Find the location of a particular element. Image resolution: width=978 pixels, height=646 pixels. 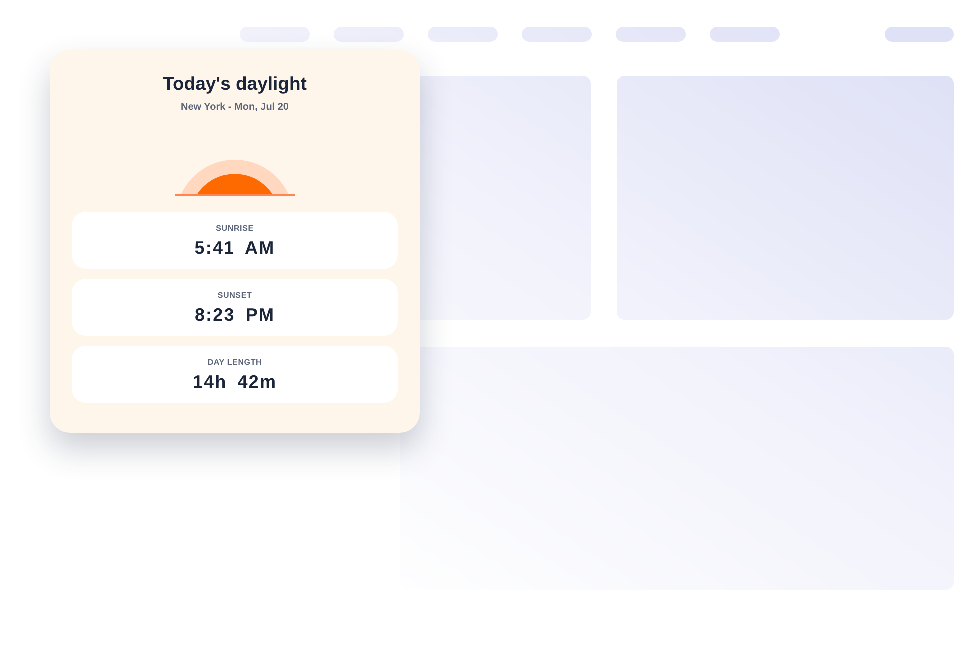

card-subtitle: New York - Mon, Jul 20 is located at coordinates (235, 108).